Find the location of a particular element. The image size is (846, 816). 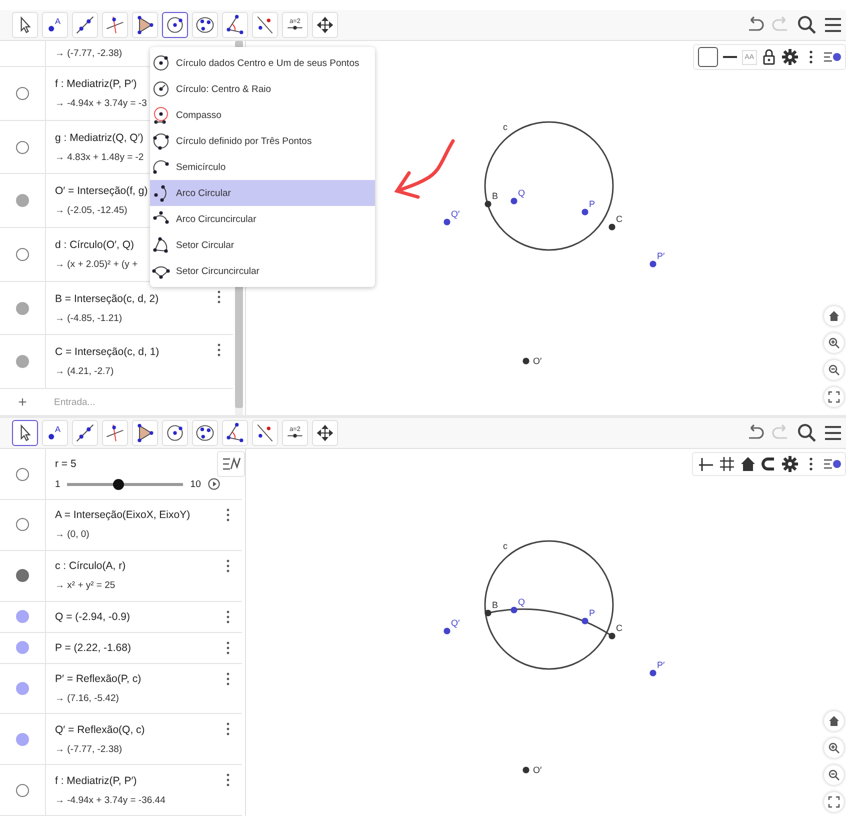

add-button: + is located at coordinates (22, 402).